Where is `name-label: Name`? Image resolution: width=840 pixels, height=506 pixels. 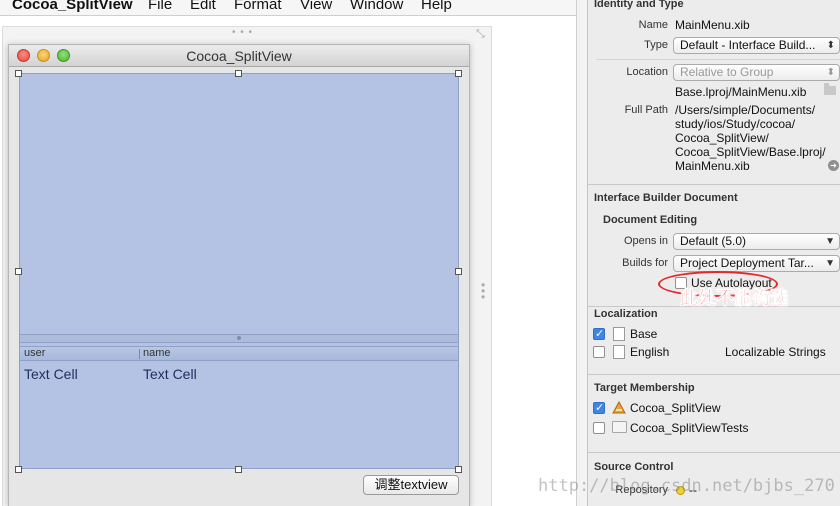 name-label: Name is located at coordinates (653, 25).